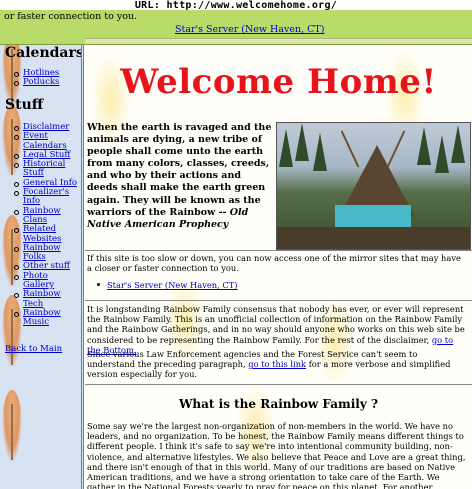 The width and height of the screenshot is (472, 489). I want to click on calendar-item: Potlucks, so click(39, 82).